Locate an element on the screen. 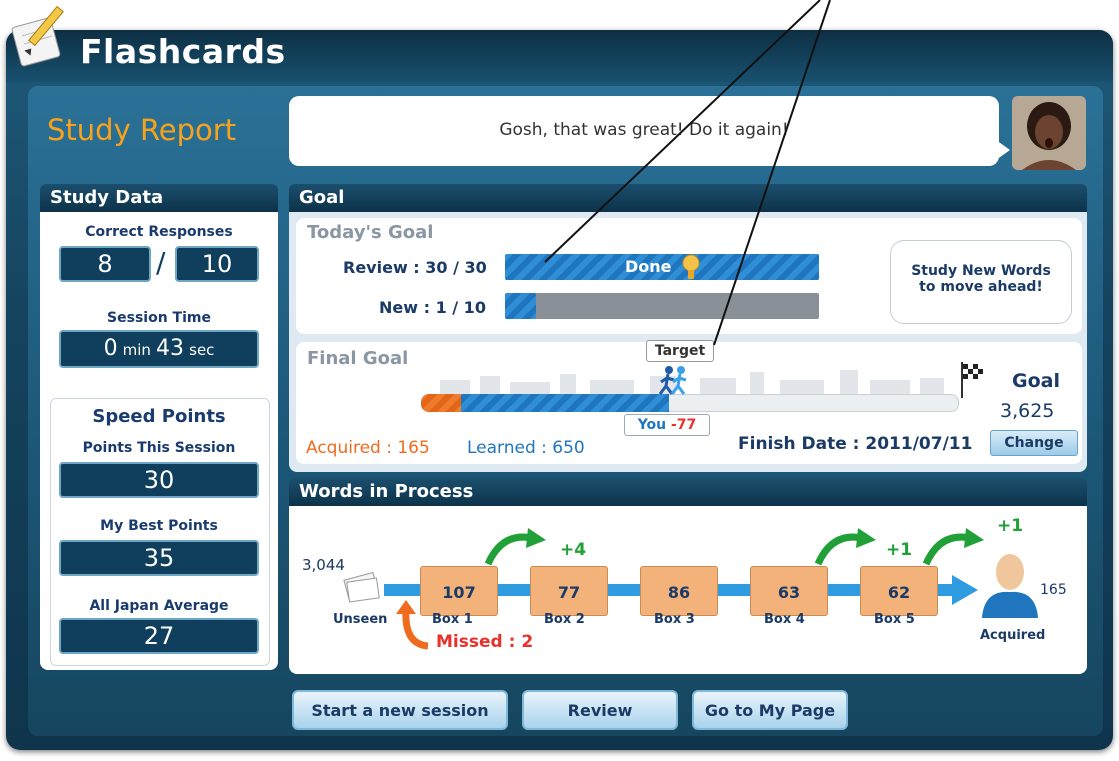  title-bar: Flashcards is located at coordinates (559, 56).